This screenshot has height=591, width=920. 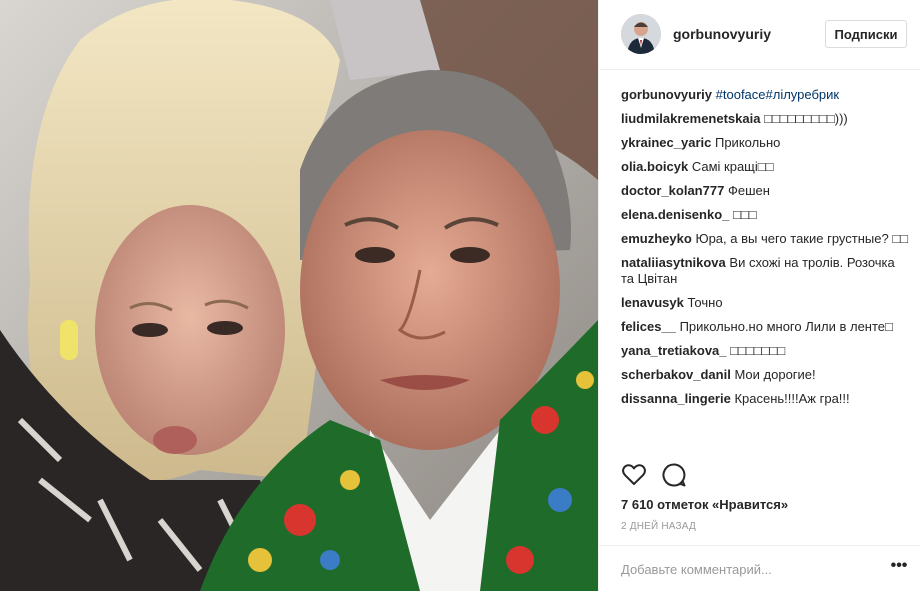 I want to click on comment-author: olia.boicyk, so click(x=654, y=166).